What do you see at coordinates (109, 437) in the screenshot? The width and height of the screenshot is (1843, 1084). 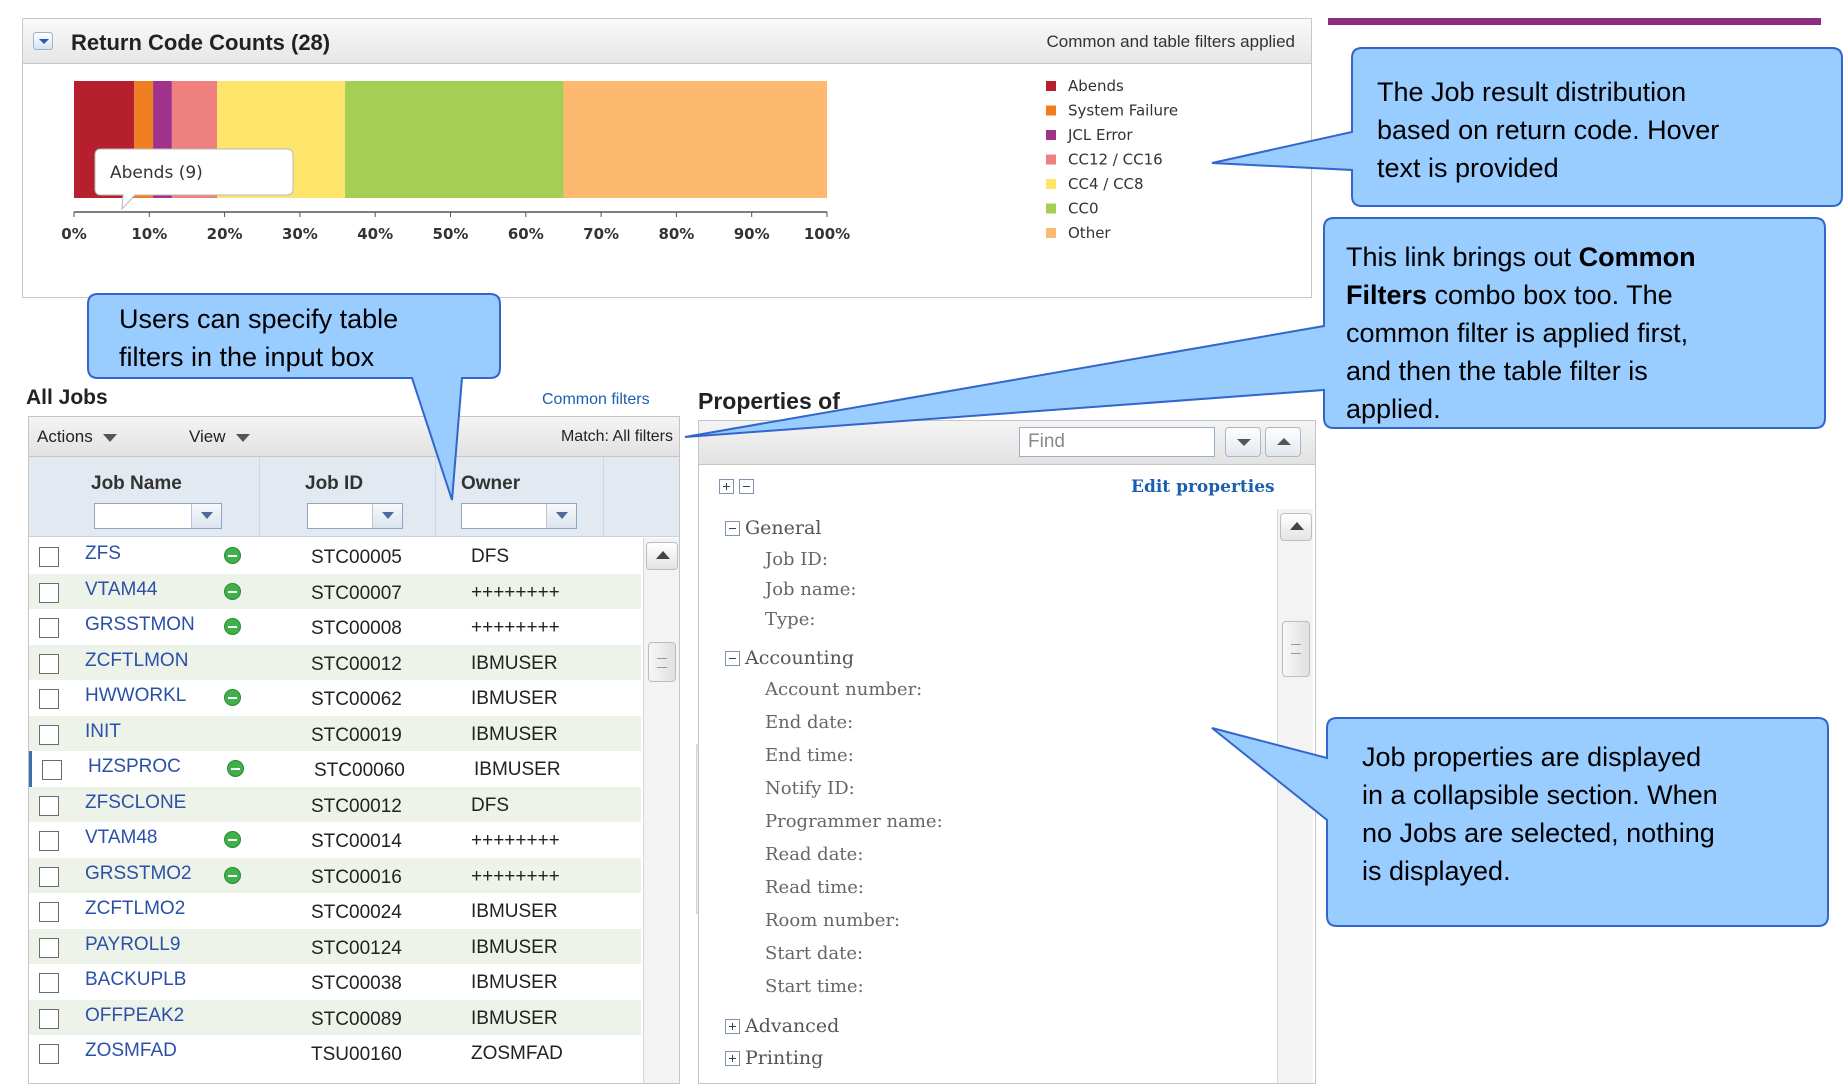 I see `chevron-down-icon` at bounding box center [109, 437].